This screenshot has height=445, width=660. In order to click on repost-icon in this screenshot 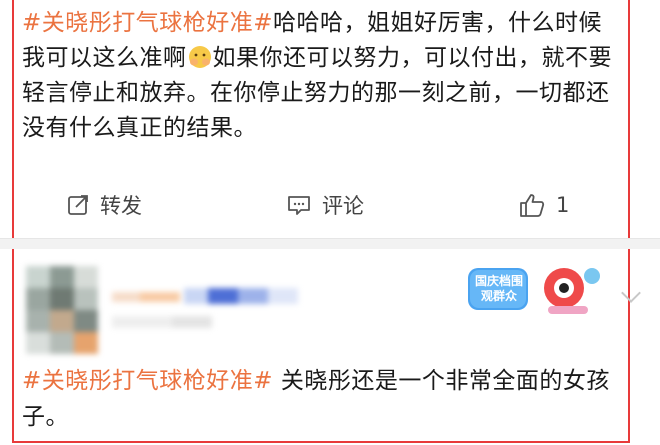, I will do `click(78, 205)`.